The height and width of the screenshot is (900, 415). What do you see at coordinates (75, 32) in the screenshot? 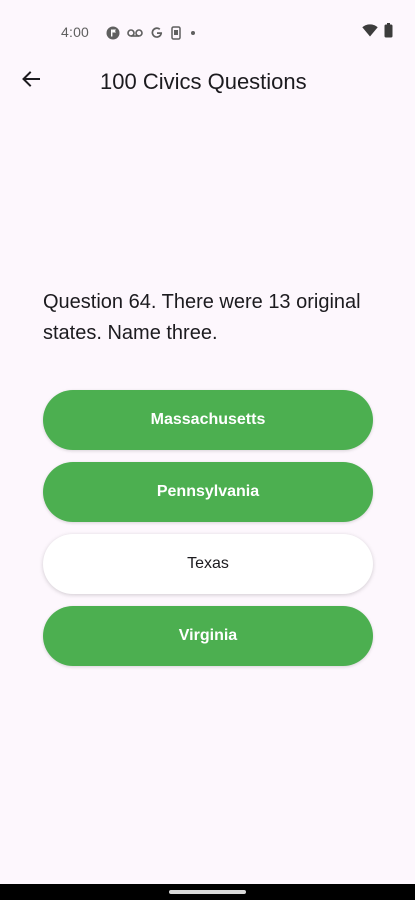
I see `status-time: 4:00` at bounding box center [75, 32].